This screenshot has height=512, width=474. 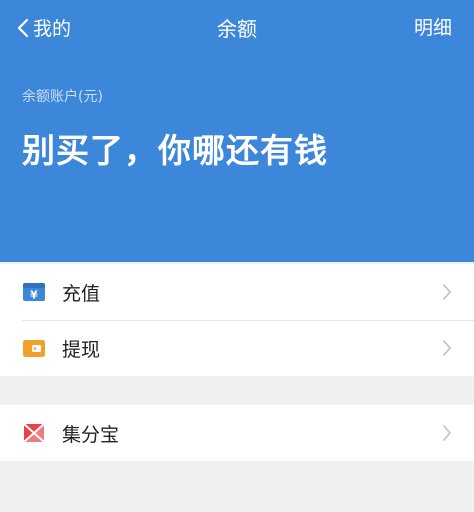 What do you see at coordinates (34, 348) in the screenshot?
I see `withdraw-wallet-icon` at bounding box center [34, 348].